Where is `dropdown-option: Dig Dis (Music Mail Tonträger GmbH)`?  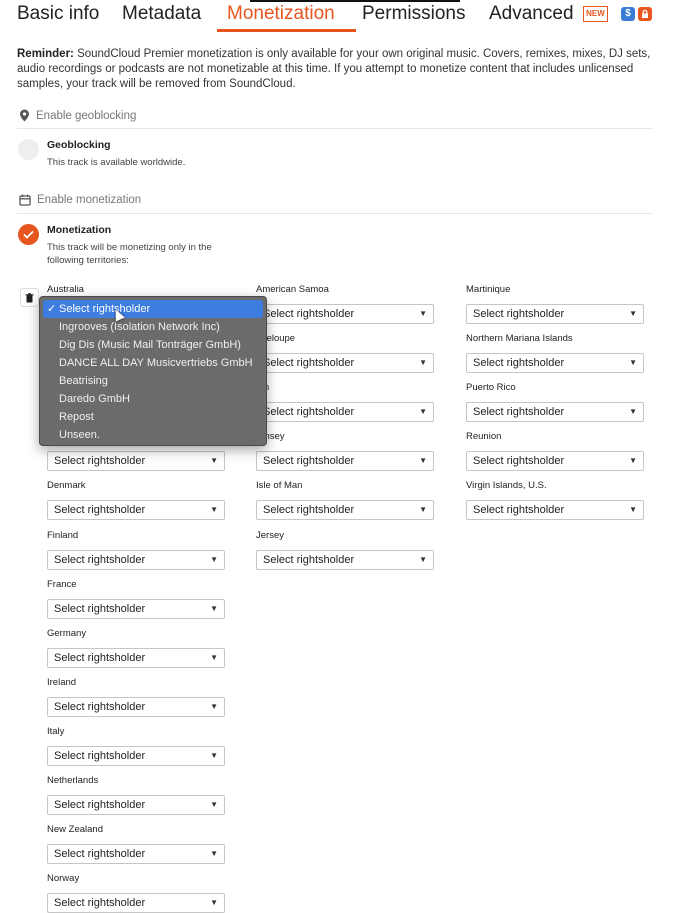 dropdown-option: Dig Dis (Music Mail Tonträger GmbH) is located at coordinates (153, 345).